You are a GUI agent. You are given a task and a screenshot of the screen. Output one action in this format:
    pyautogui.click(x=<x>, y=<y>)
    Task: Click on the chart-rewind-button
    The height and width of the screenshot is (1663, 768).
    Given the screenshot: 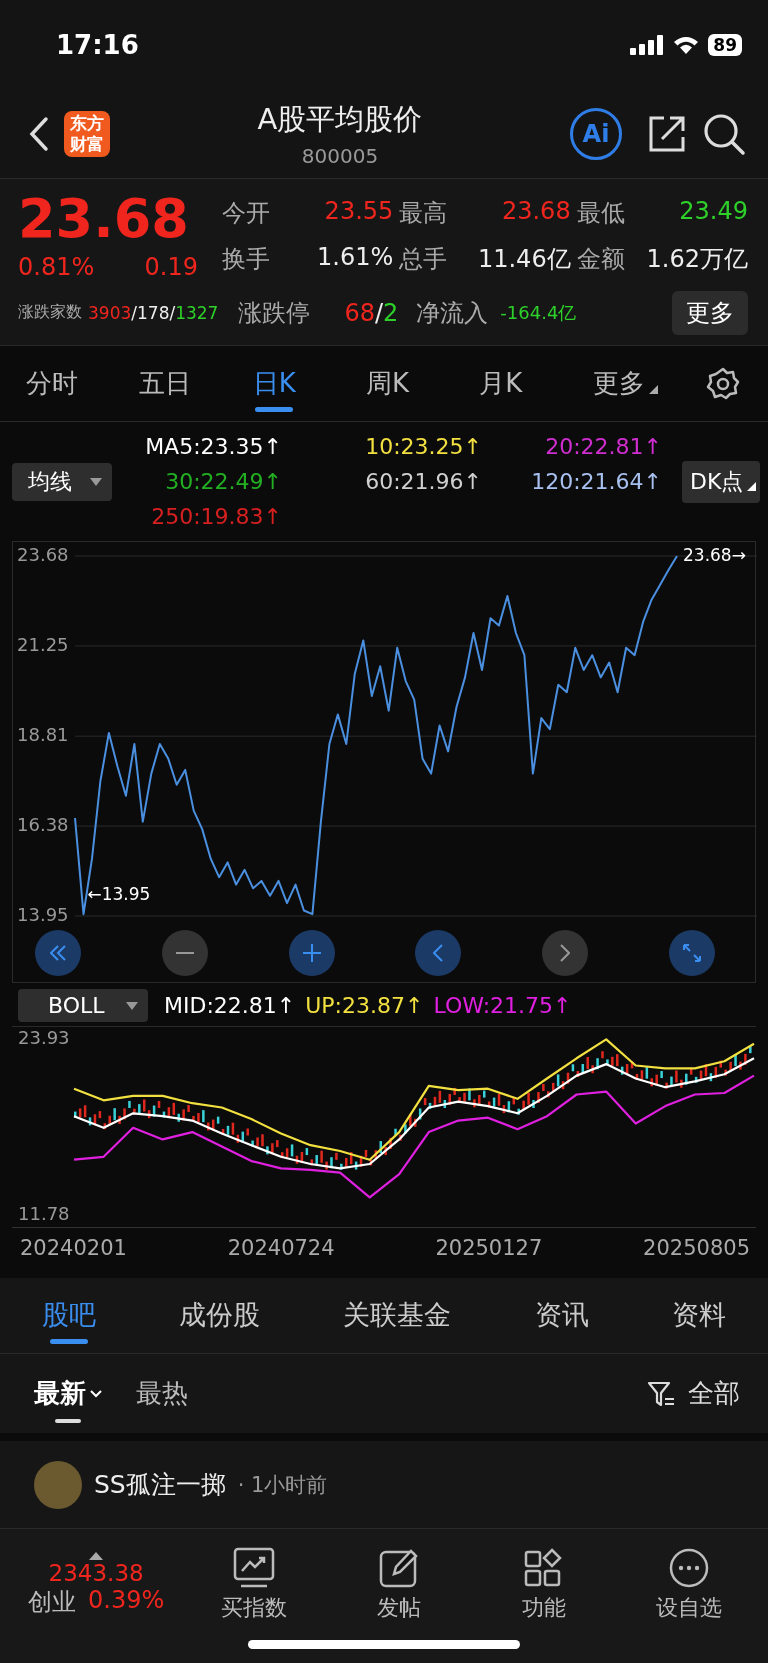 What is the action you would take?
    pyautogui.click(x=58, y=953)
    